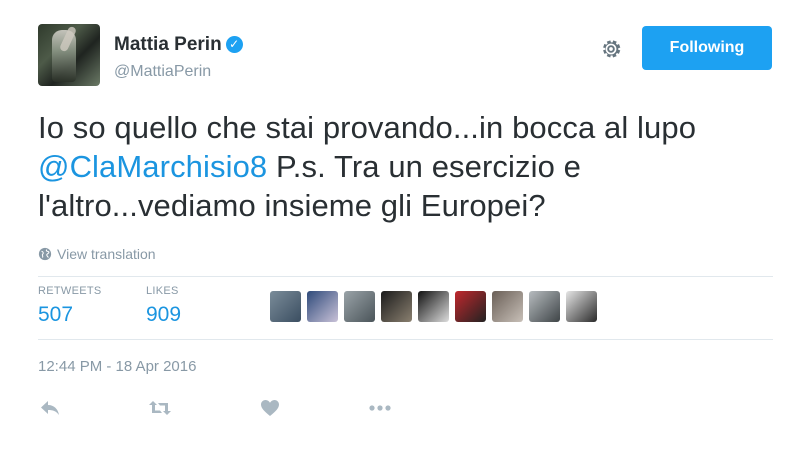 The width and height of the screenshot is (810, 456). What do you see at coordinates (160, 408) in the screenshot?
I see `retweet-icon` at bounding box center [160, 408].